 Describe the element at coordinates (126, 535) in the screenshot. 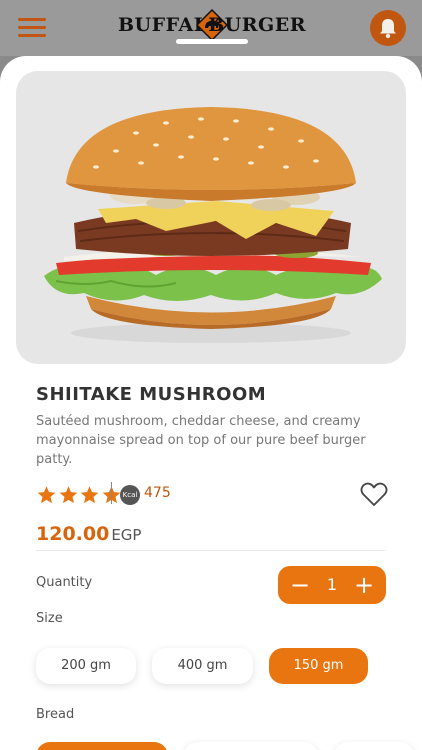

I see `price-currency: EGP` at that location.